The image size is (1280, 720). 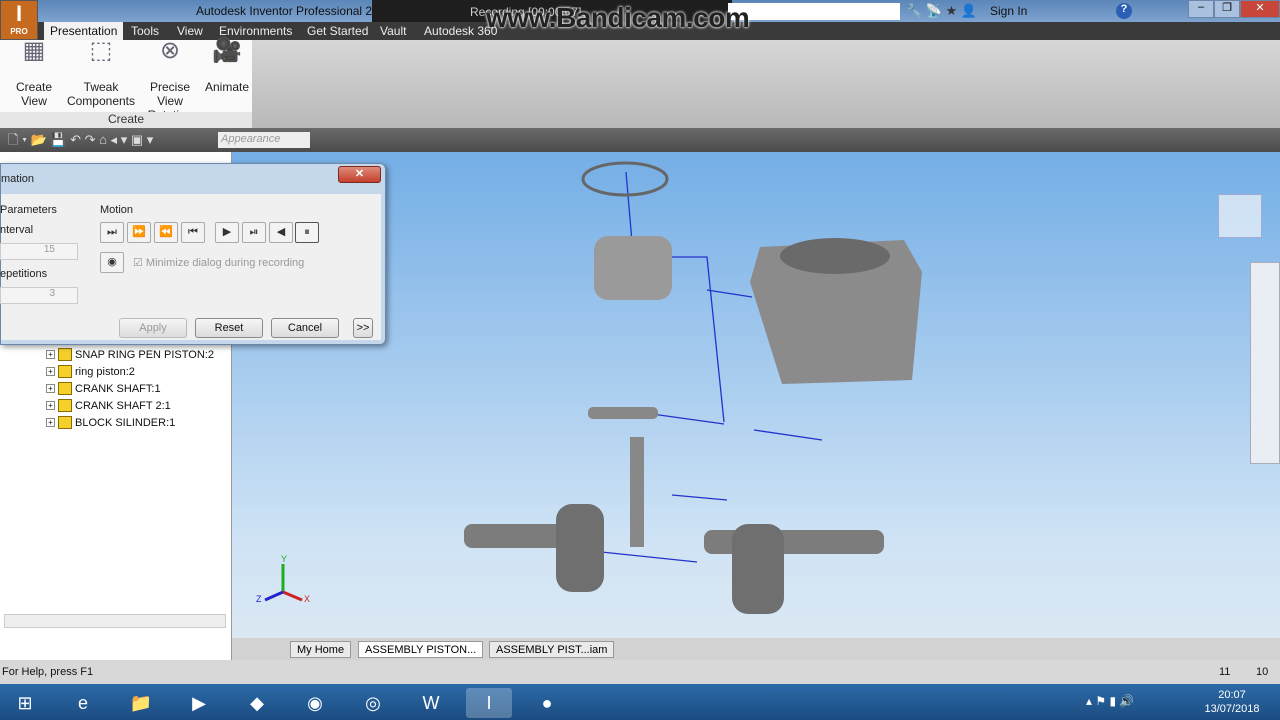 What do you see at coordinates (153, 328) in the screenshot?
I see `apply-button: Apply` at bounding box center [153, 328].